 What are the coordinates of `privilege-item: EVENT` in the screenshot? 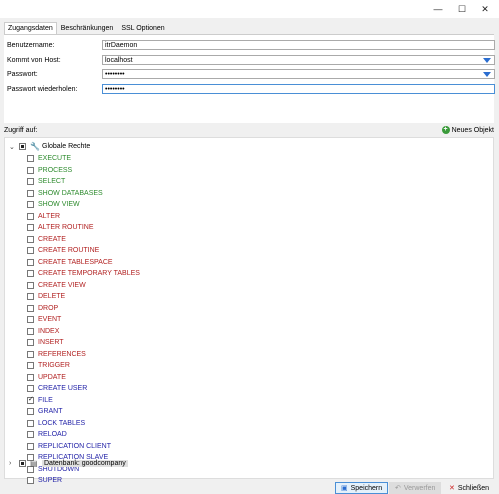 It's located at (44, 319).